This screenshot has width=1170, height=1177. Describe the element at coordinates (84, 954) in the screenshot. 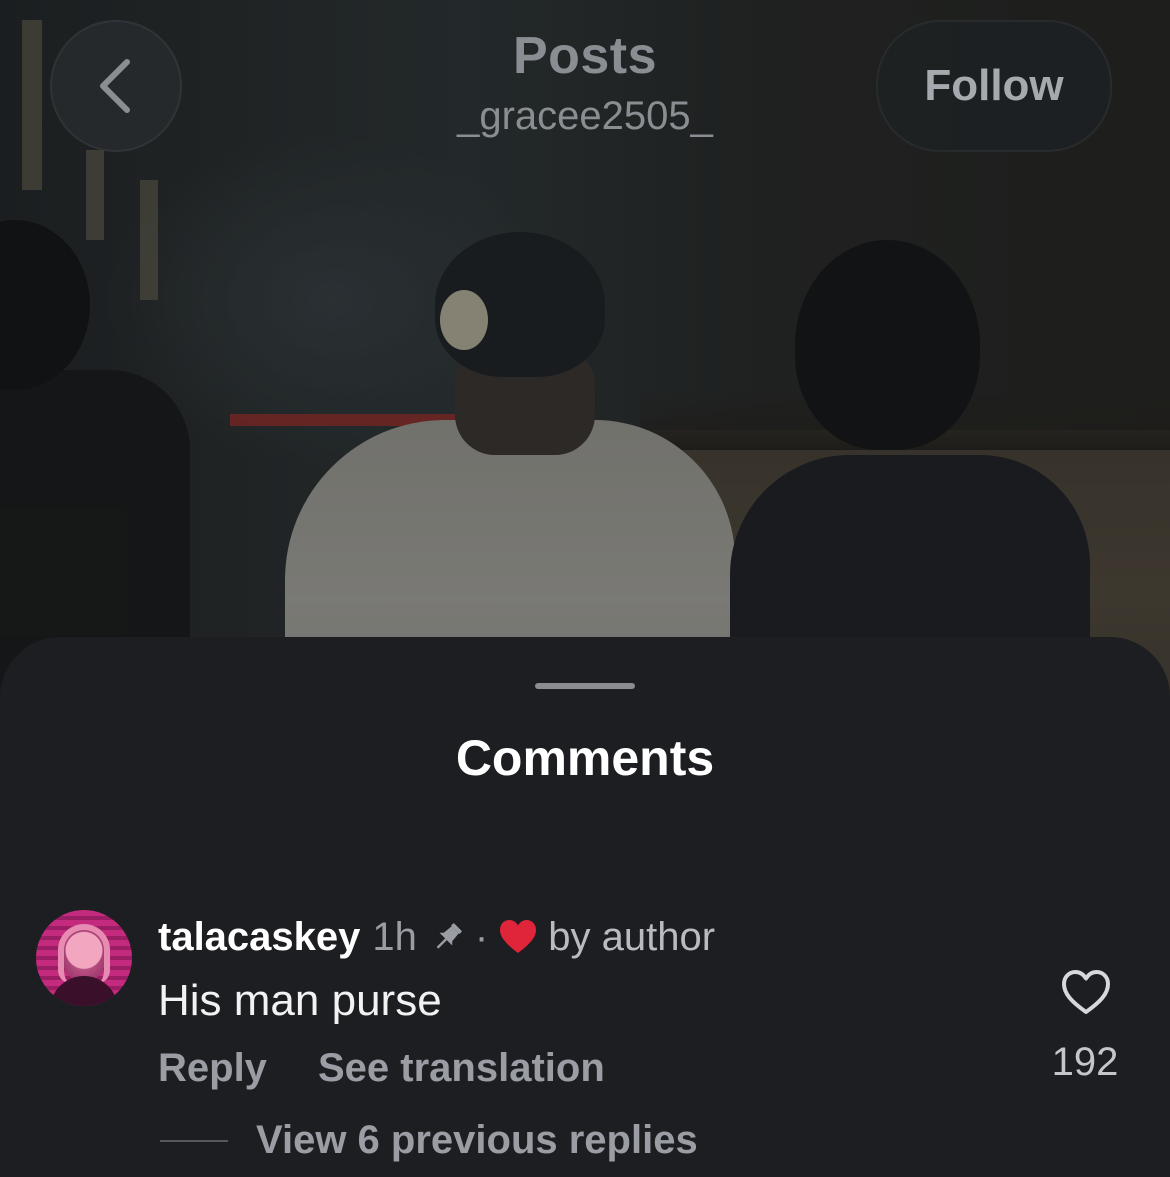

I see `avatar-hair` at that location.